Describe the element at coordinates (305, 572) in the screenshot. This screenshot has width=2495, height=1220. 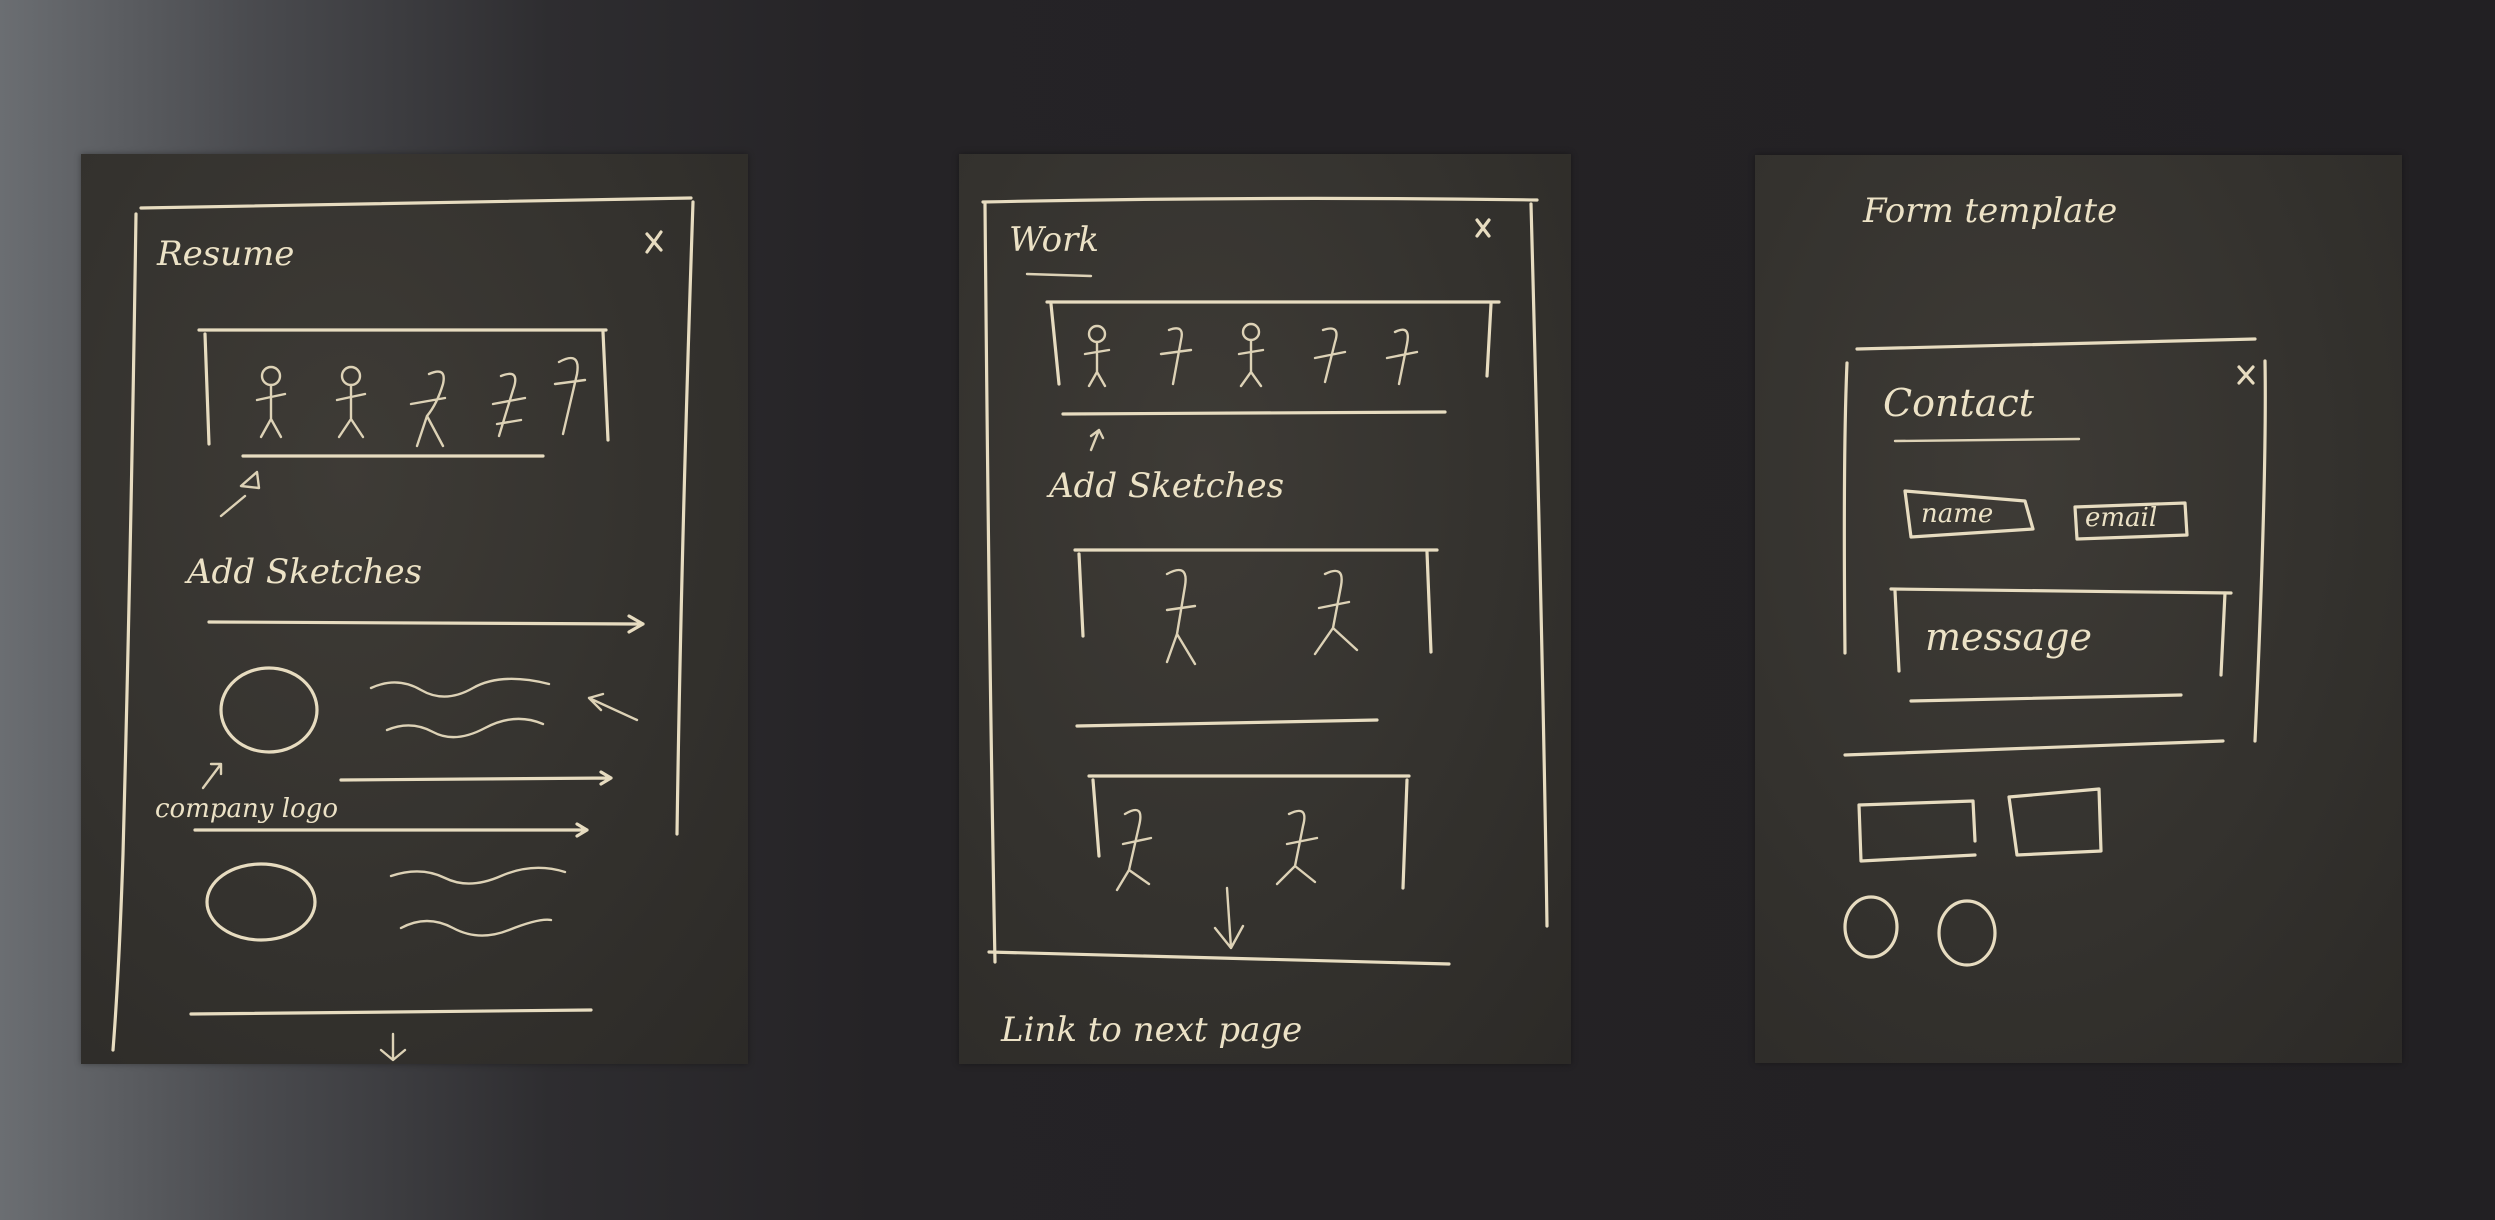
I see `resume-add-sketches-label: Add Sketches` at that location.